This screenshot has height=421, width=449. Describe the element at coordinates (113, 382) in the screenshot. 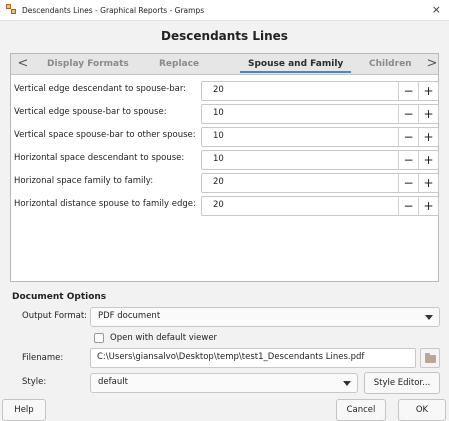

I see `style-value: default` at that location.